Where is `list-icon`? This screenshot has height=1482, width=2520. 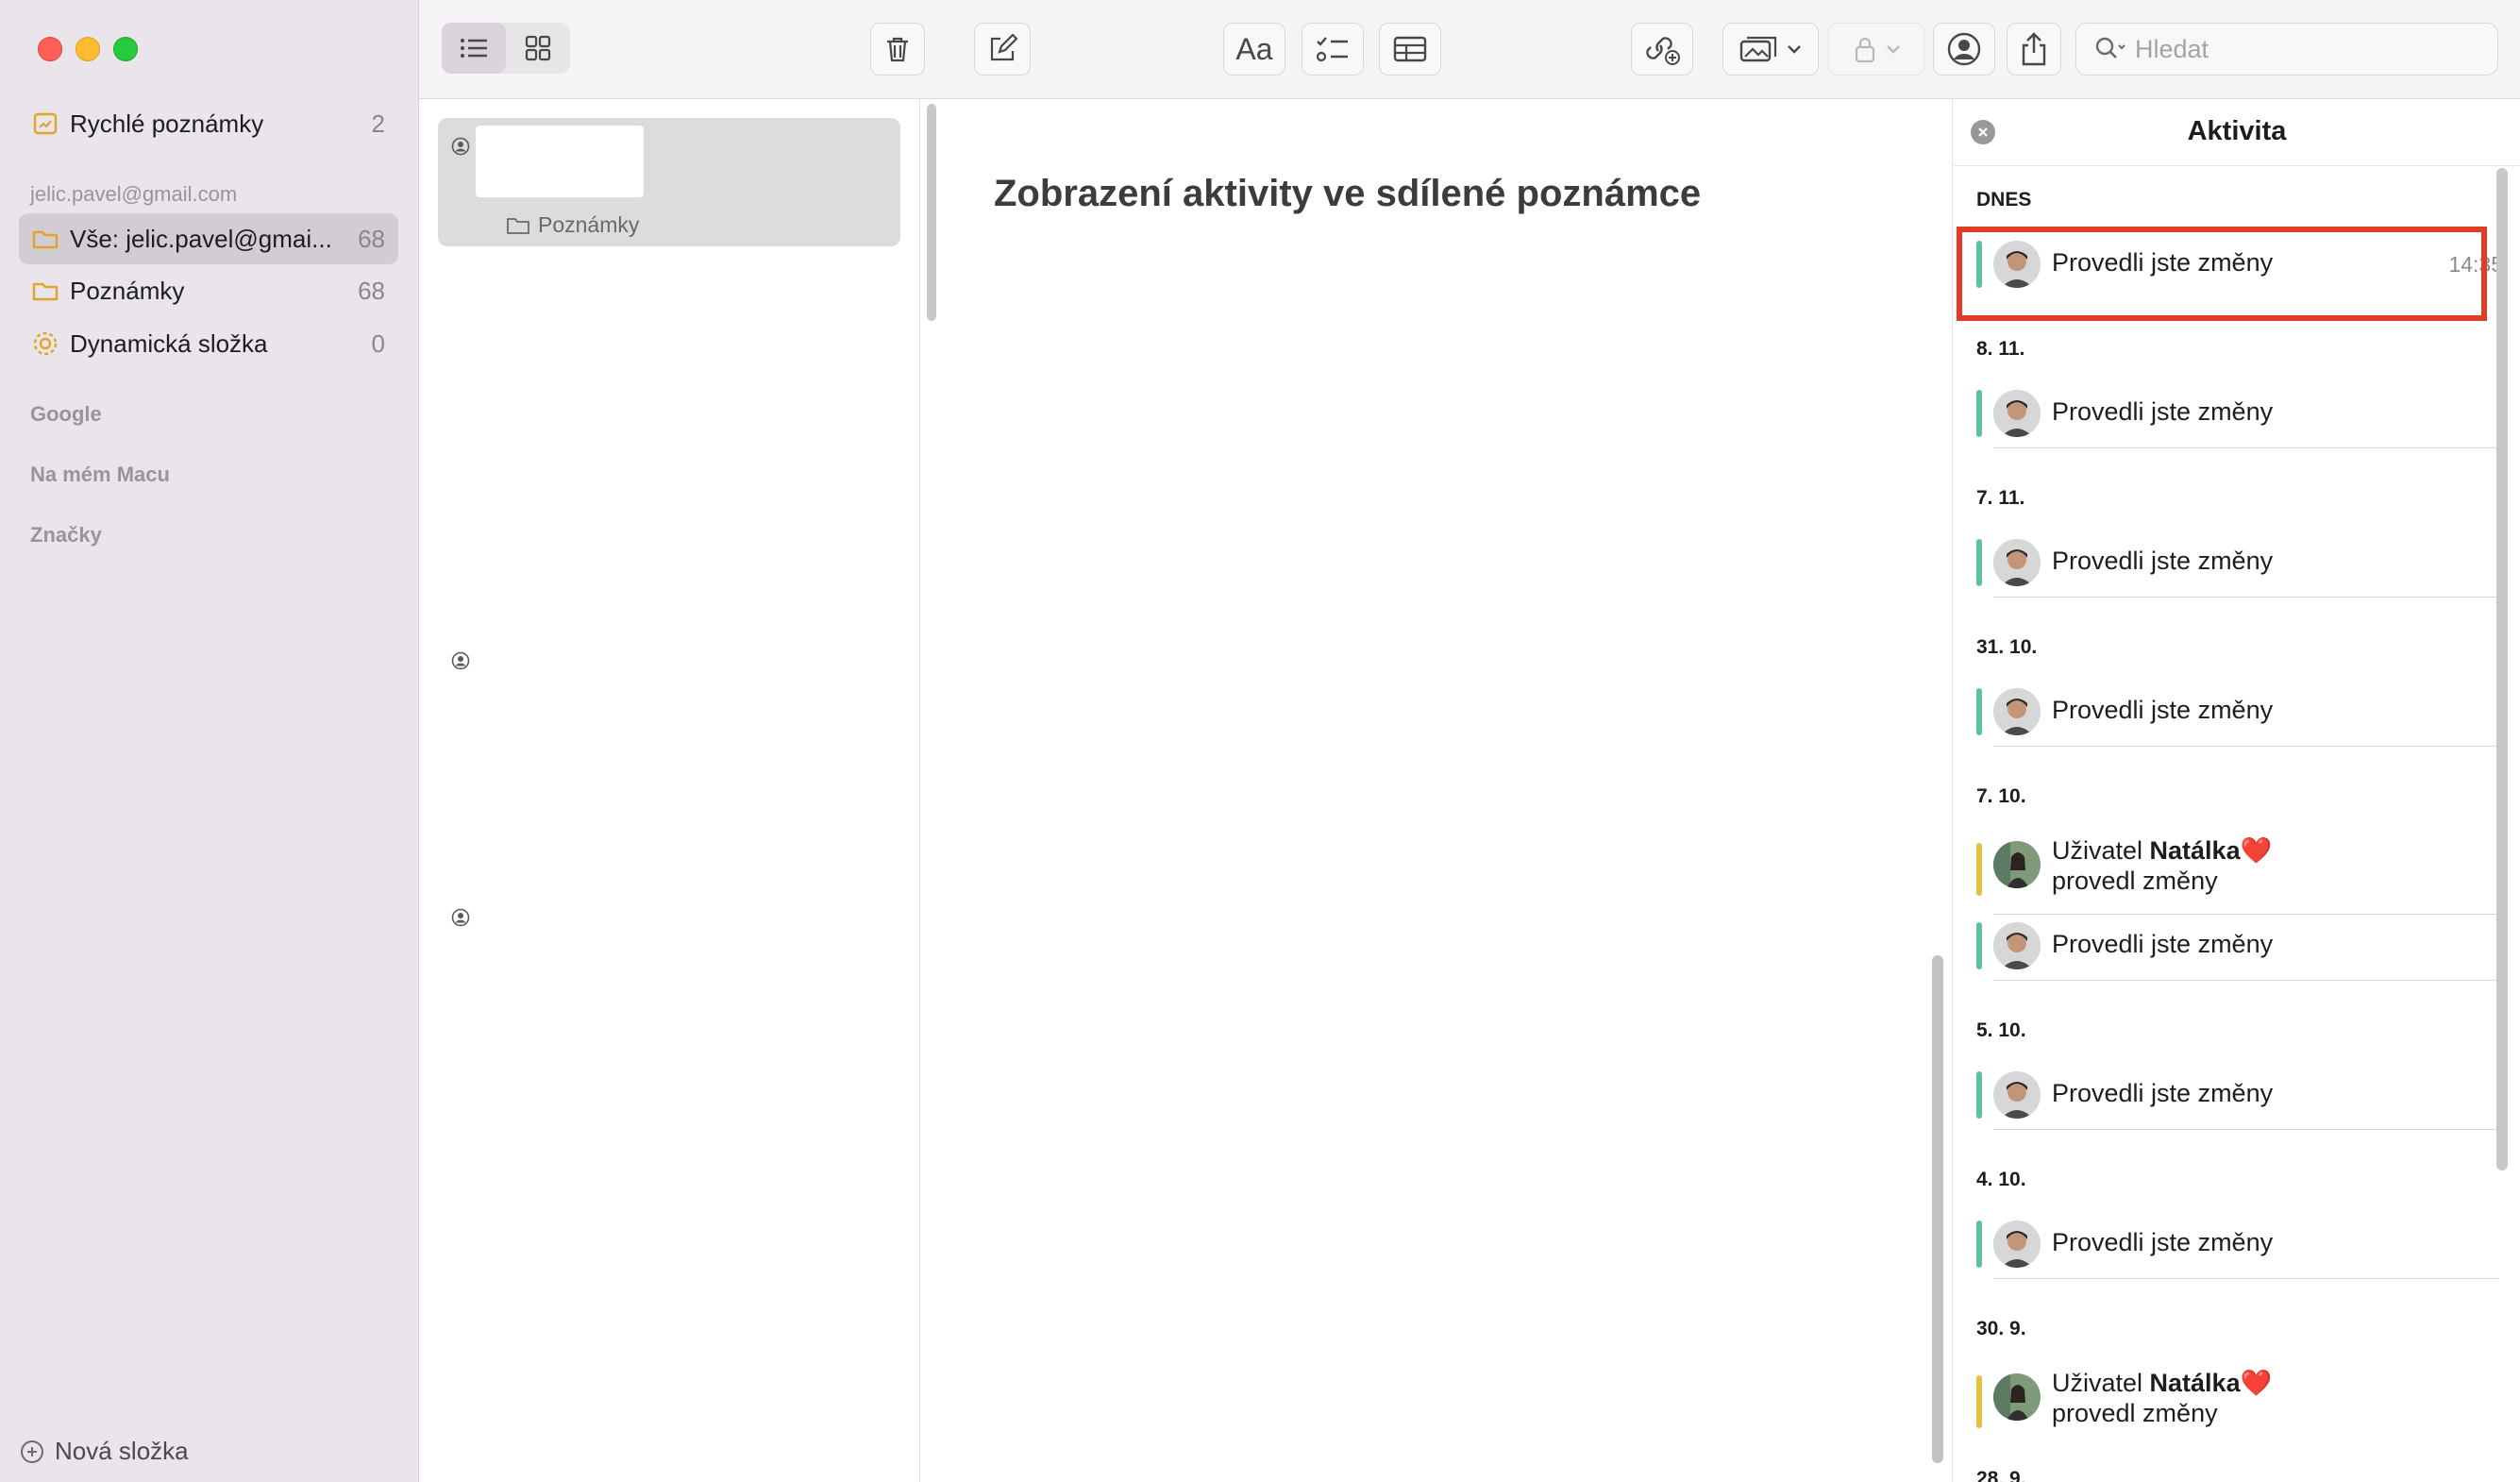
list-icon is located at coordinates (474, 48).